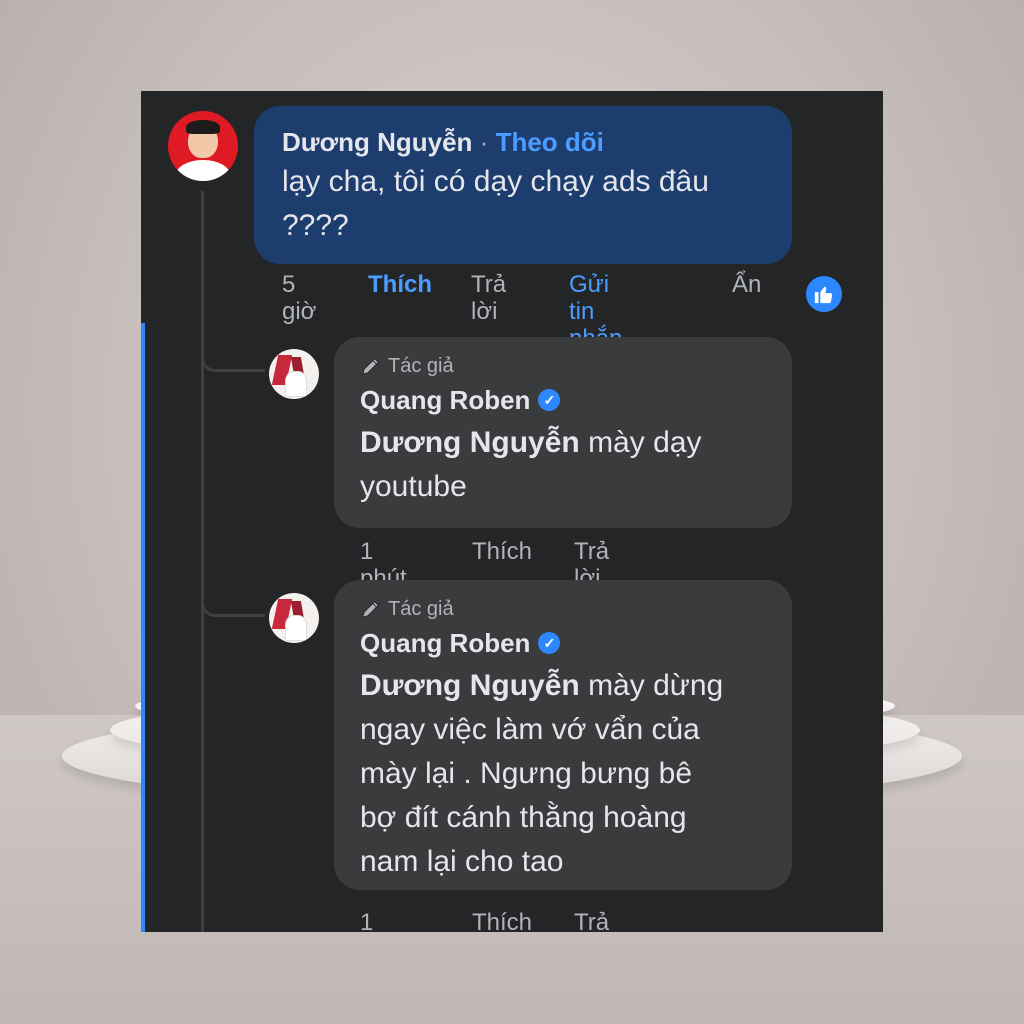 The height and width of the screenshot is (1024, 1024). I want to click on comment-header: Dương Nguyễn · Theo dõi, so click(523, 142).